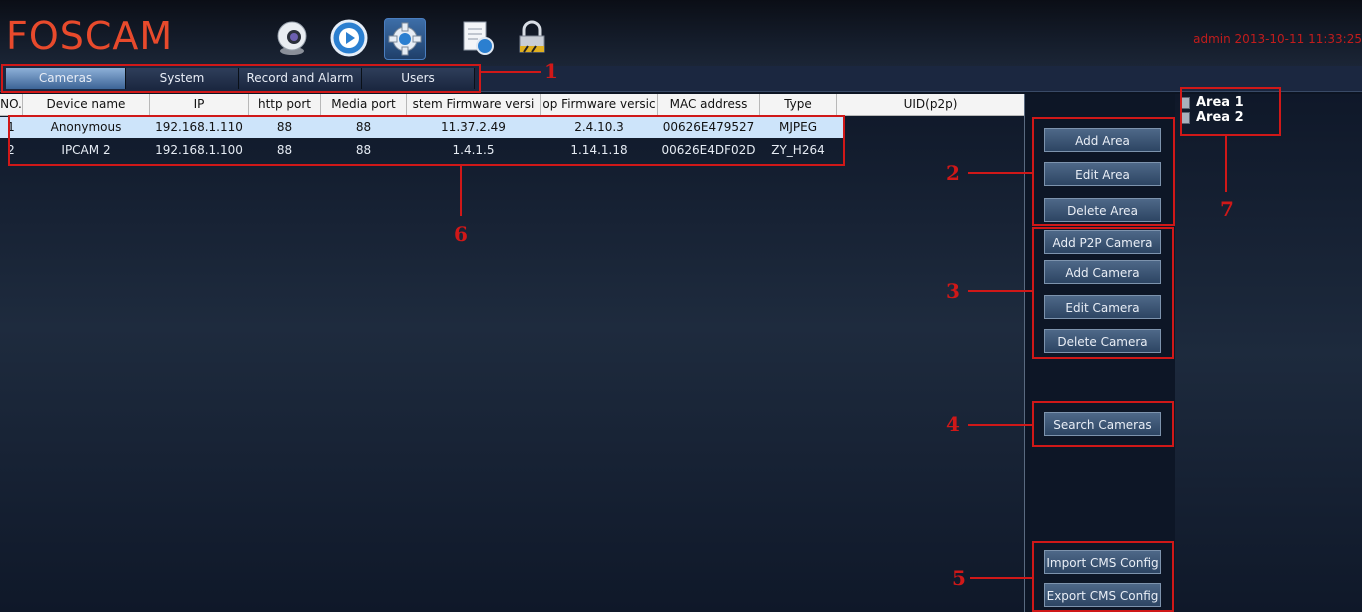 The image size is (1362, 612). What do you see at coordinates (953, 173) in the screenshot?
I see `callout-number-2: 2` at bounding box center [953, 173].